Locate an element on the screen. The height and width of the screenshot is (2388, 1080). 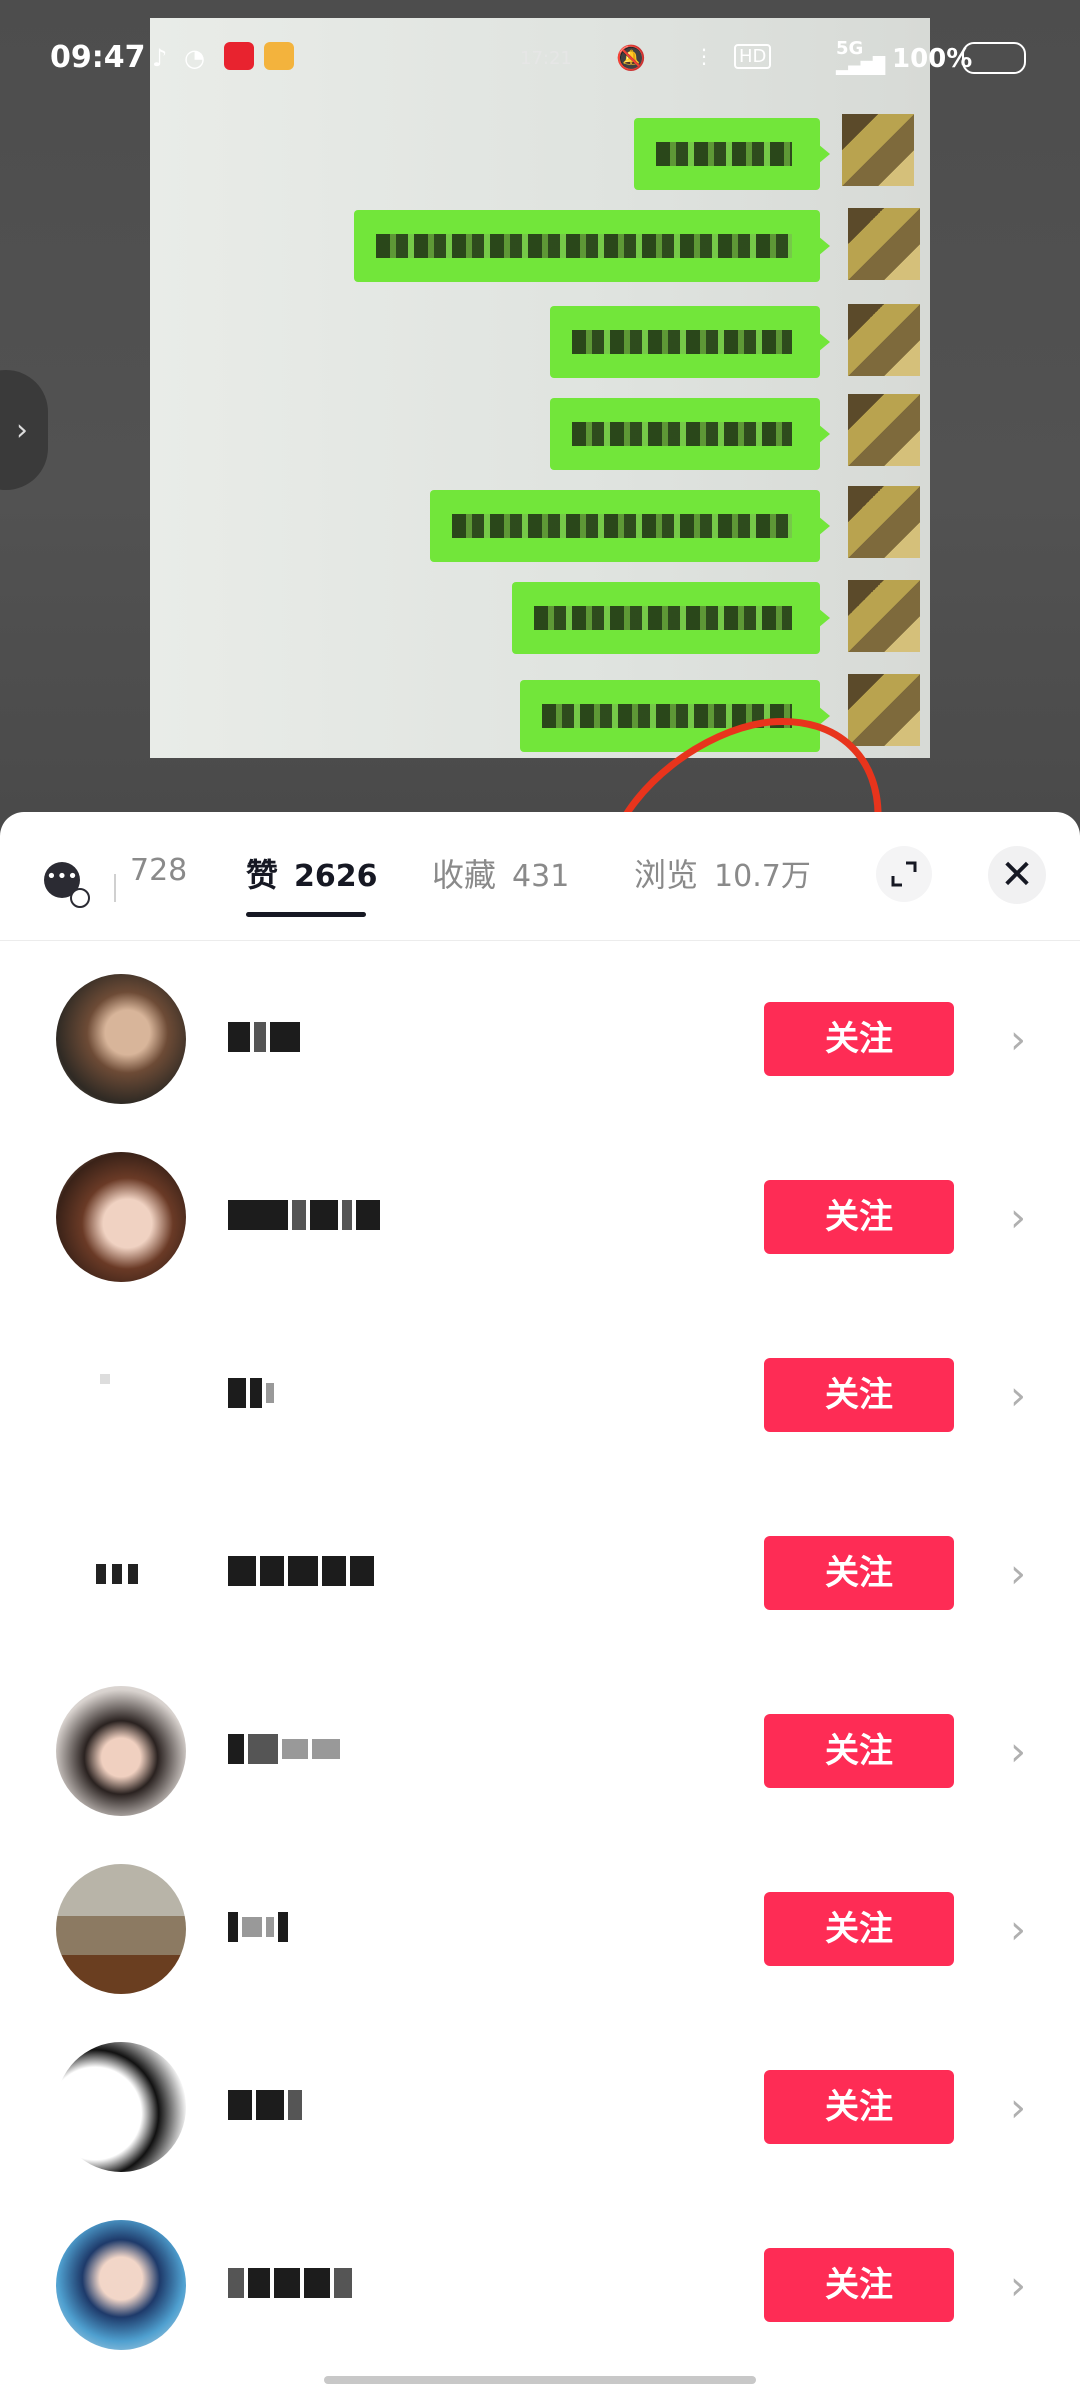
tab-divider is located at coordinates (115, 888).